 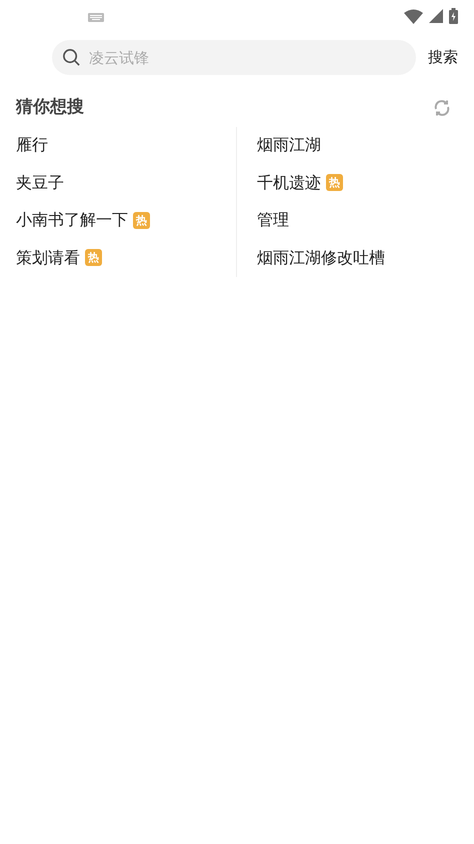 I want to click on suggestion-link: 小南书了解一下, so click(x=72, y=220).